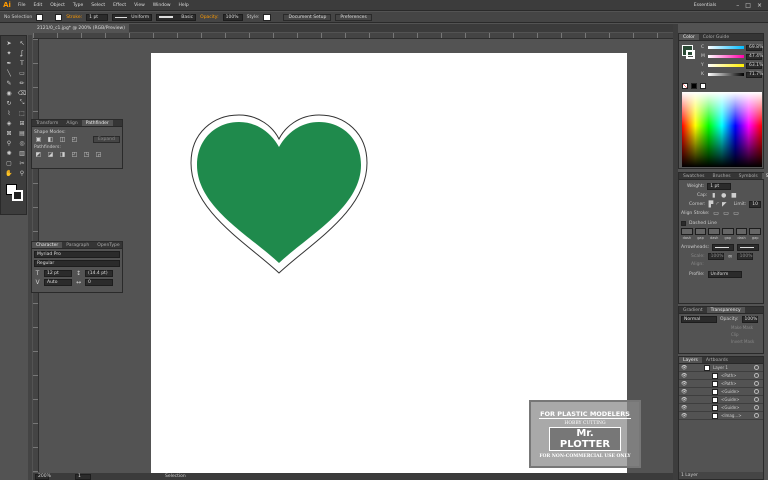 The image size is (768, 480). Describe the element at coordinates (43, 476) in the screenshot. I see `zoom-field: 200%` at that location.